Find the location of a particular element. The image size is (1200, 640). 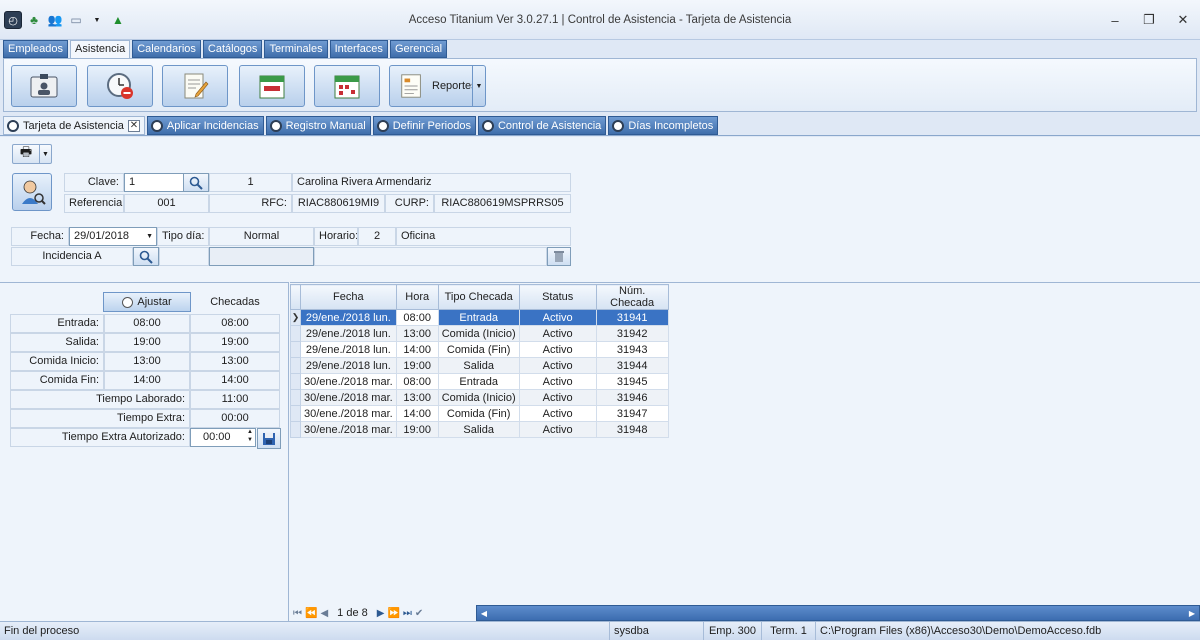

apply-incidents-button is located at coordinates (120, 86).